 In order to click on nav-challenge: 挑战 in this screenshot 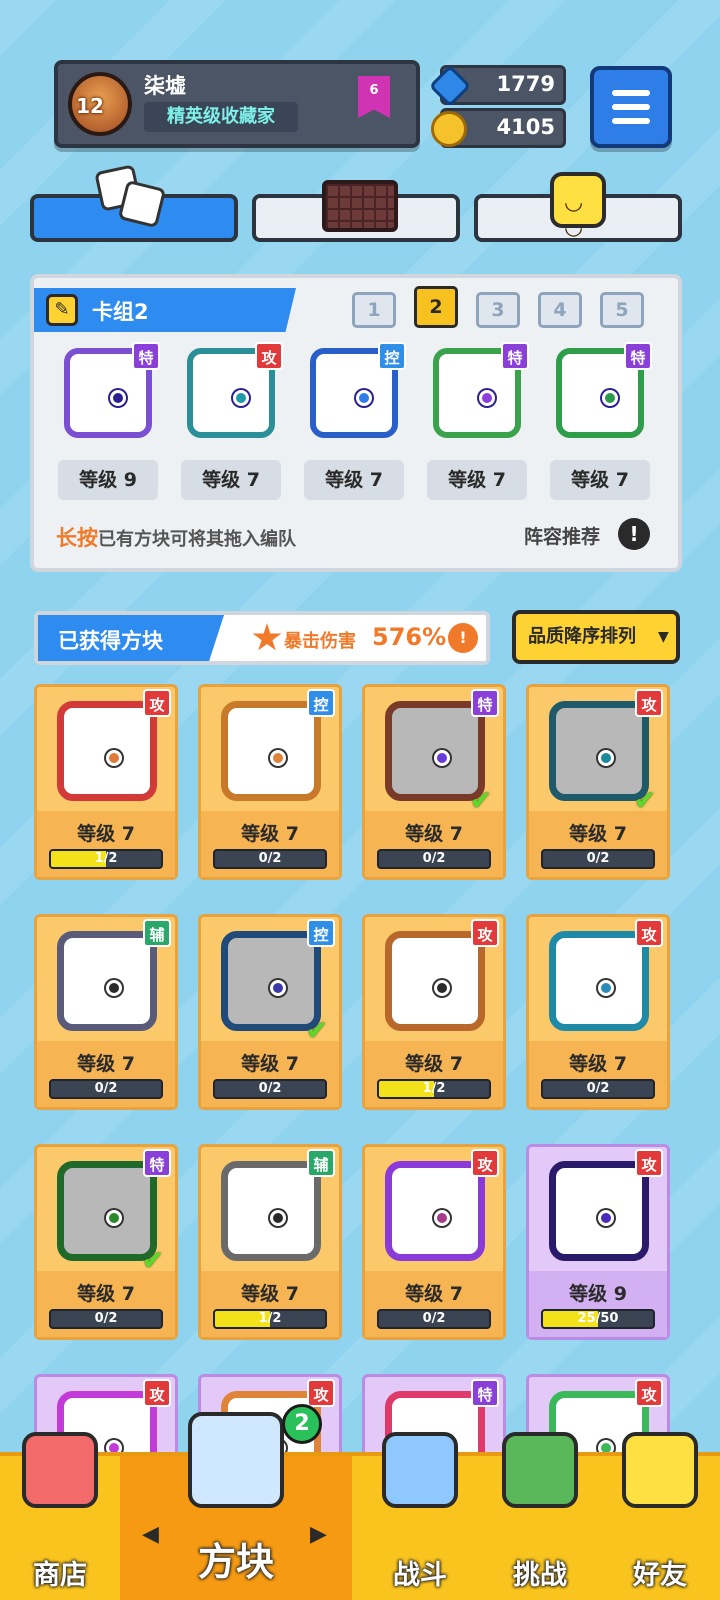, I will do `click(540, 1516)`.